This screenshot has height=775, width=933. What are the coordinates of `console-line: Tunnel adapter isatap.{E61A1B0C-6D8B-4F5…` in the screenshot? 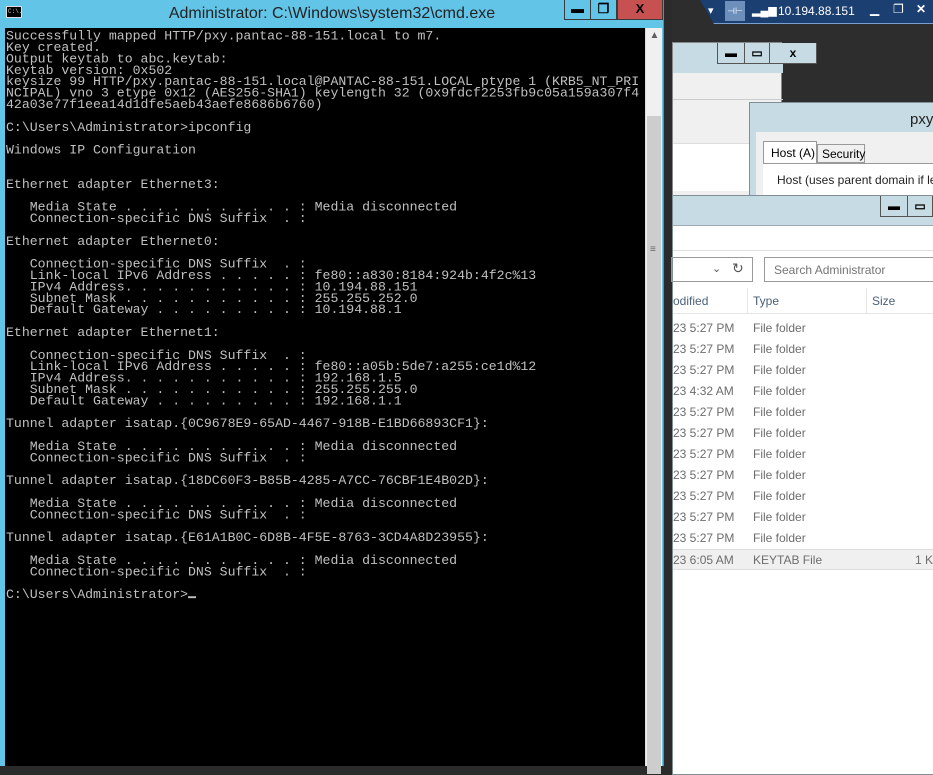 It's located at (247, 537).